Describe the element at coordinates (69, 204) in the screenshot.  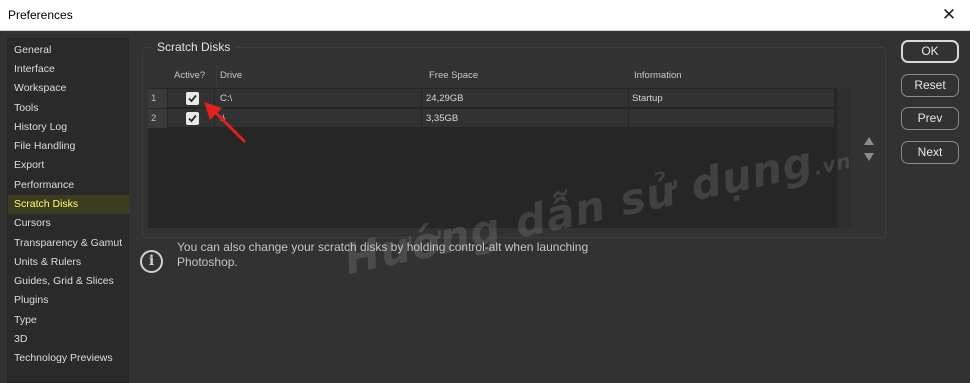
I see `sidebar-item-scratch-disks: Scratch Disks` at that location.